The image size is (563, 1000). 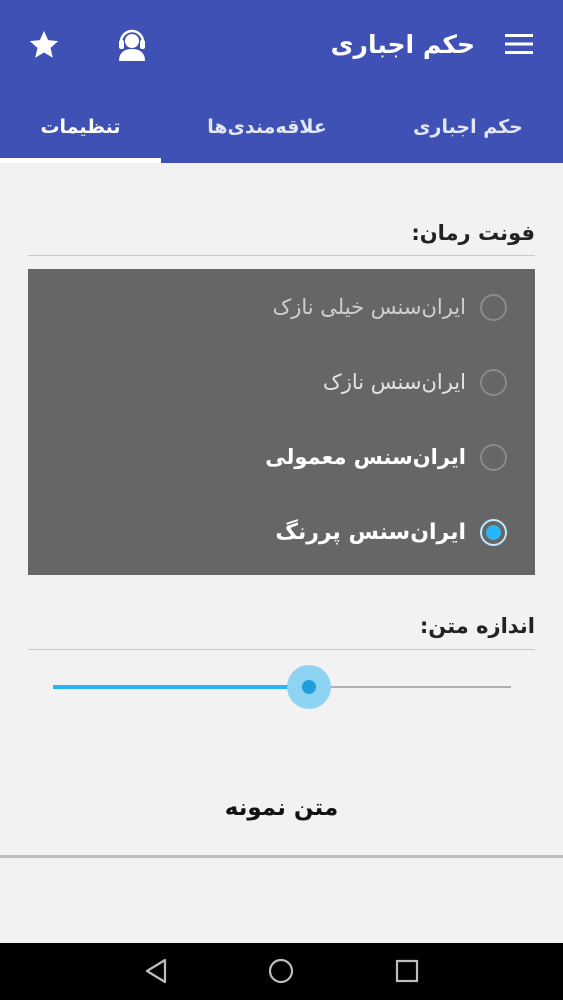 I want to click on headset-support-icon, so click(x=132, y=44).